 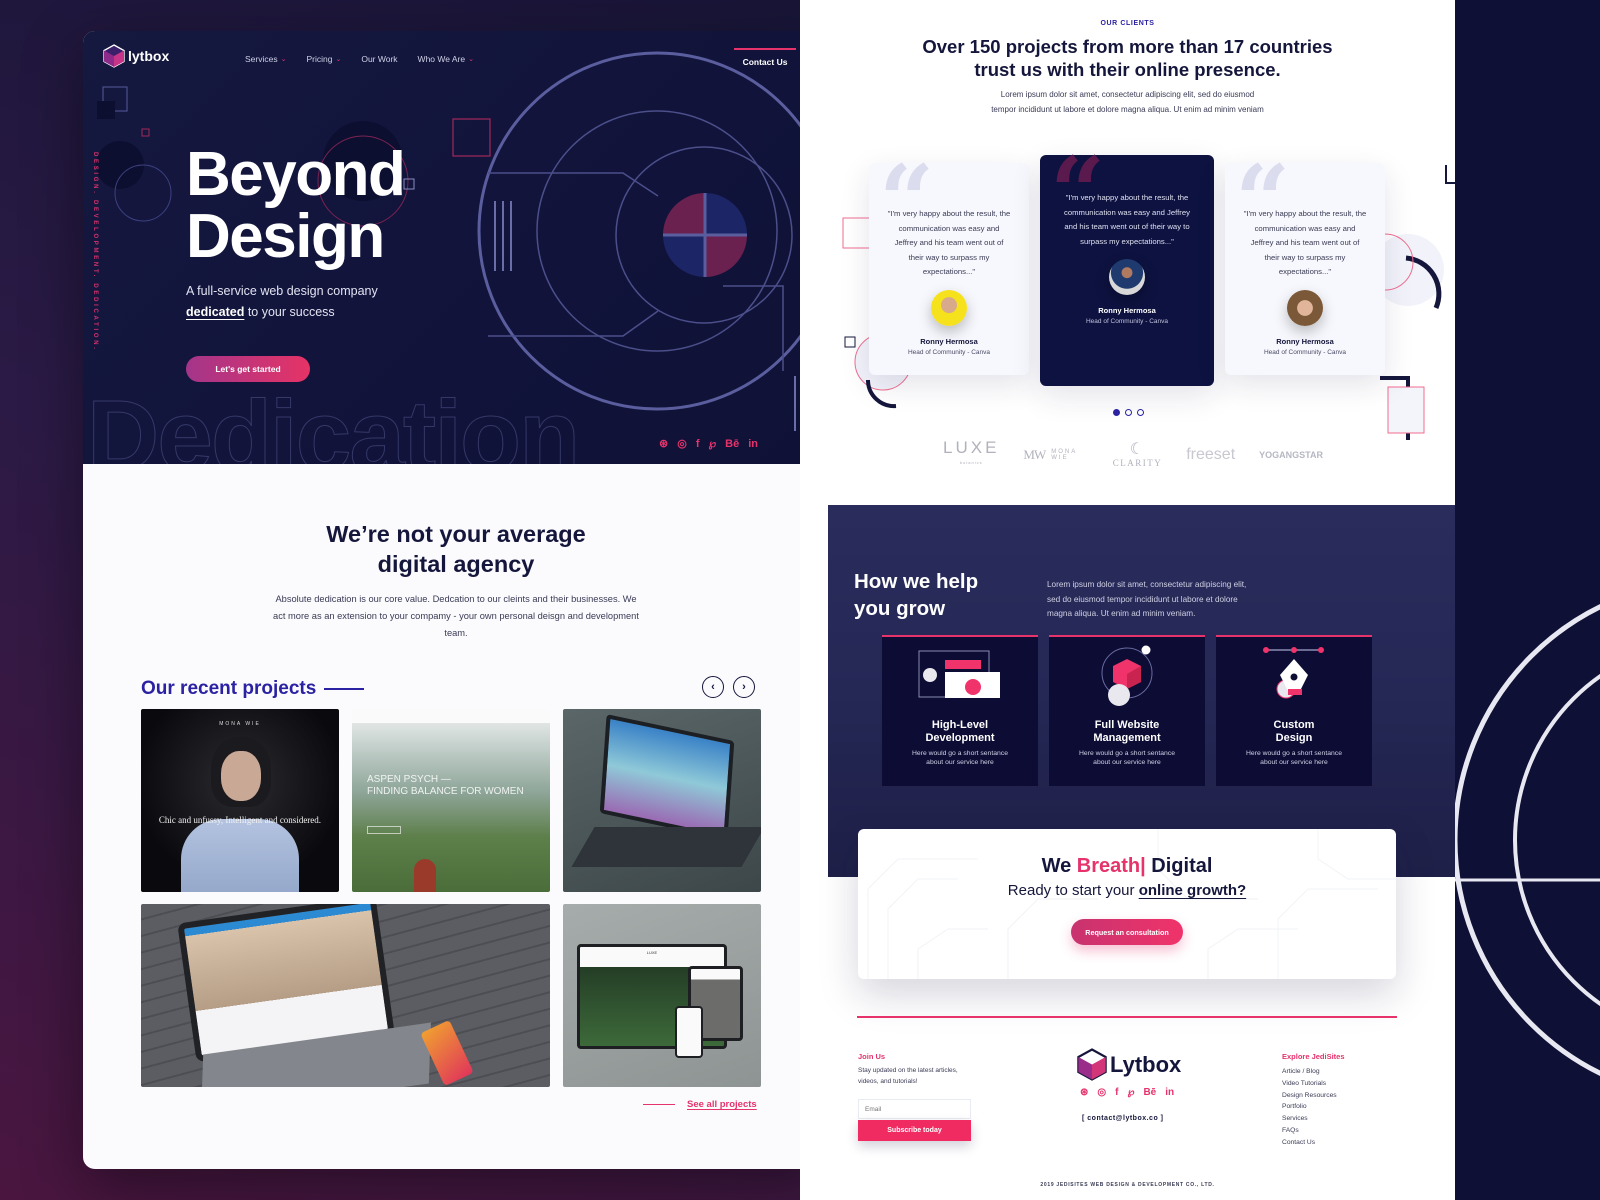 I want to click on get-started-button: Let's get started, so click(x=248, y=369).